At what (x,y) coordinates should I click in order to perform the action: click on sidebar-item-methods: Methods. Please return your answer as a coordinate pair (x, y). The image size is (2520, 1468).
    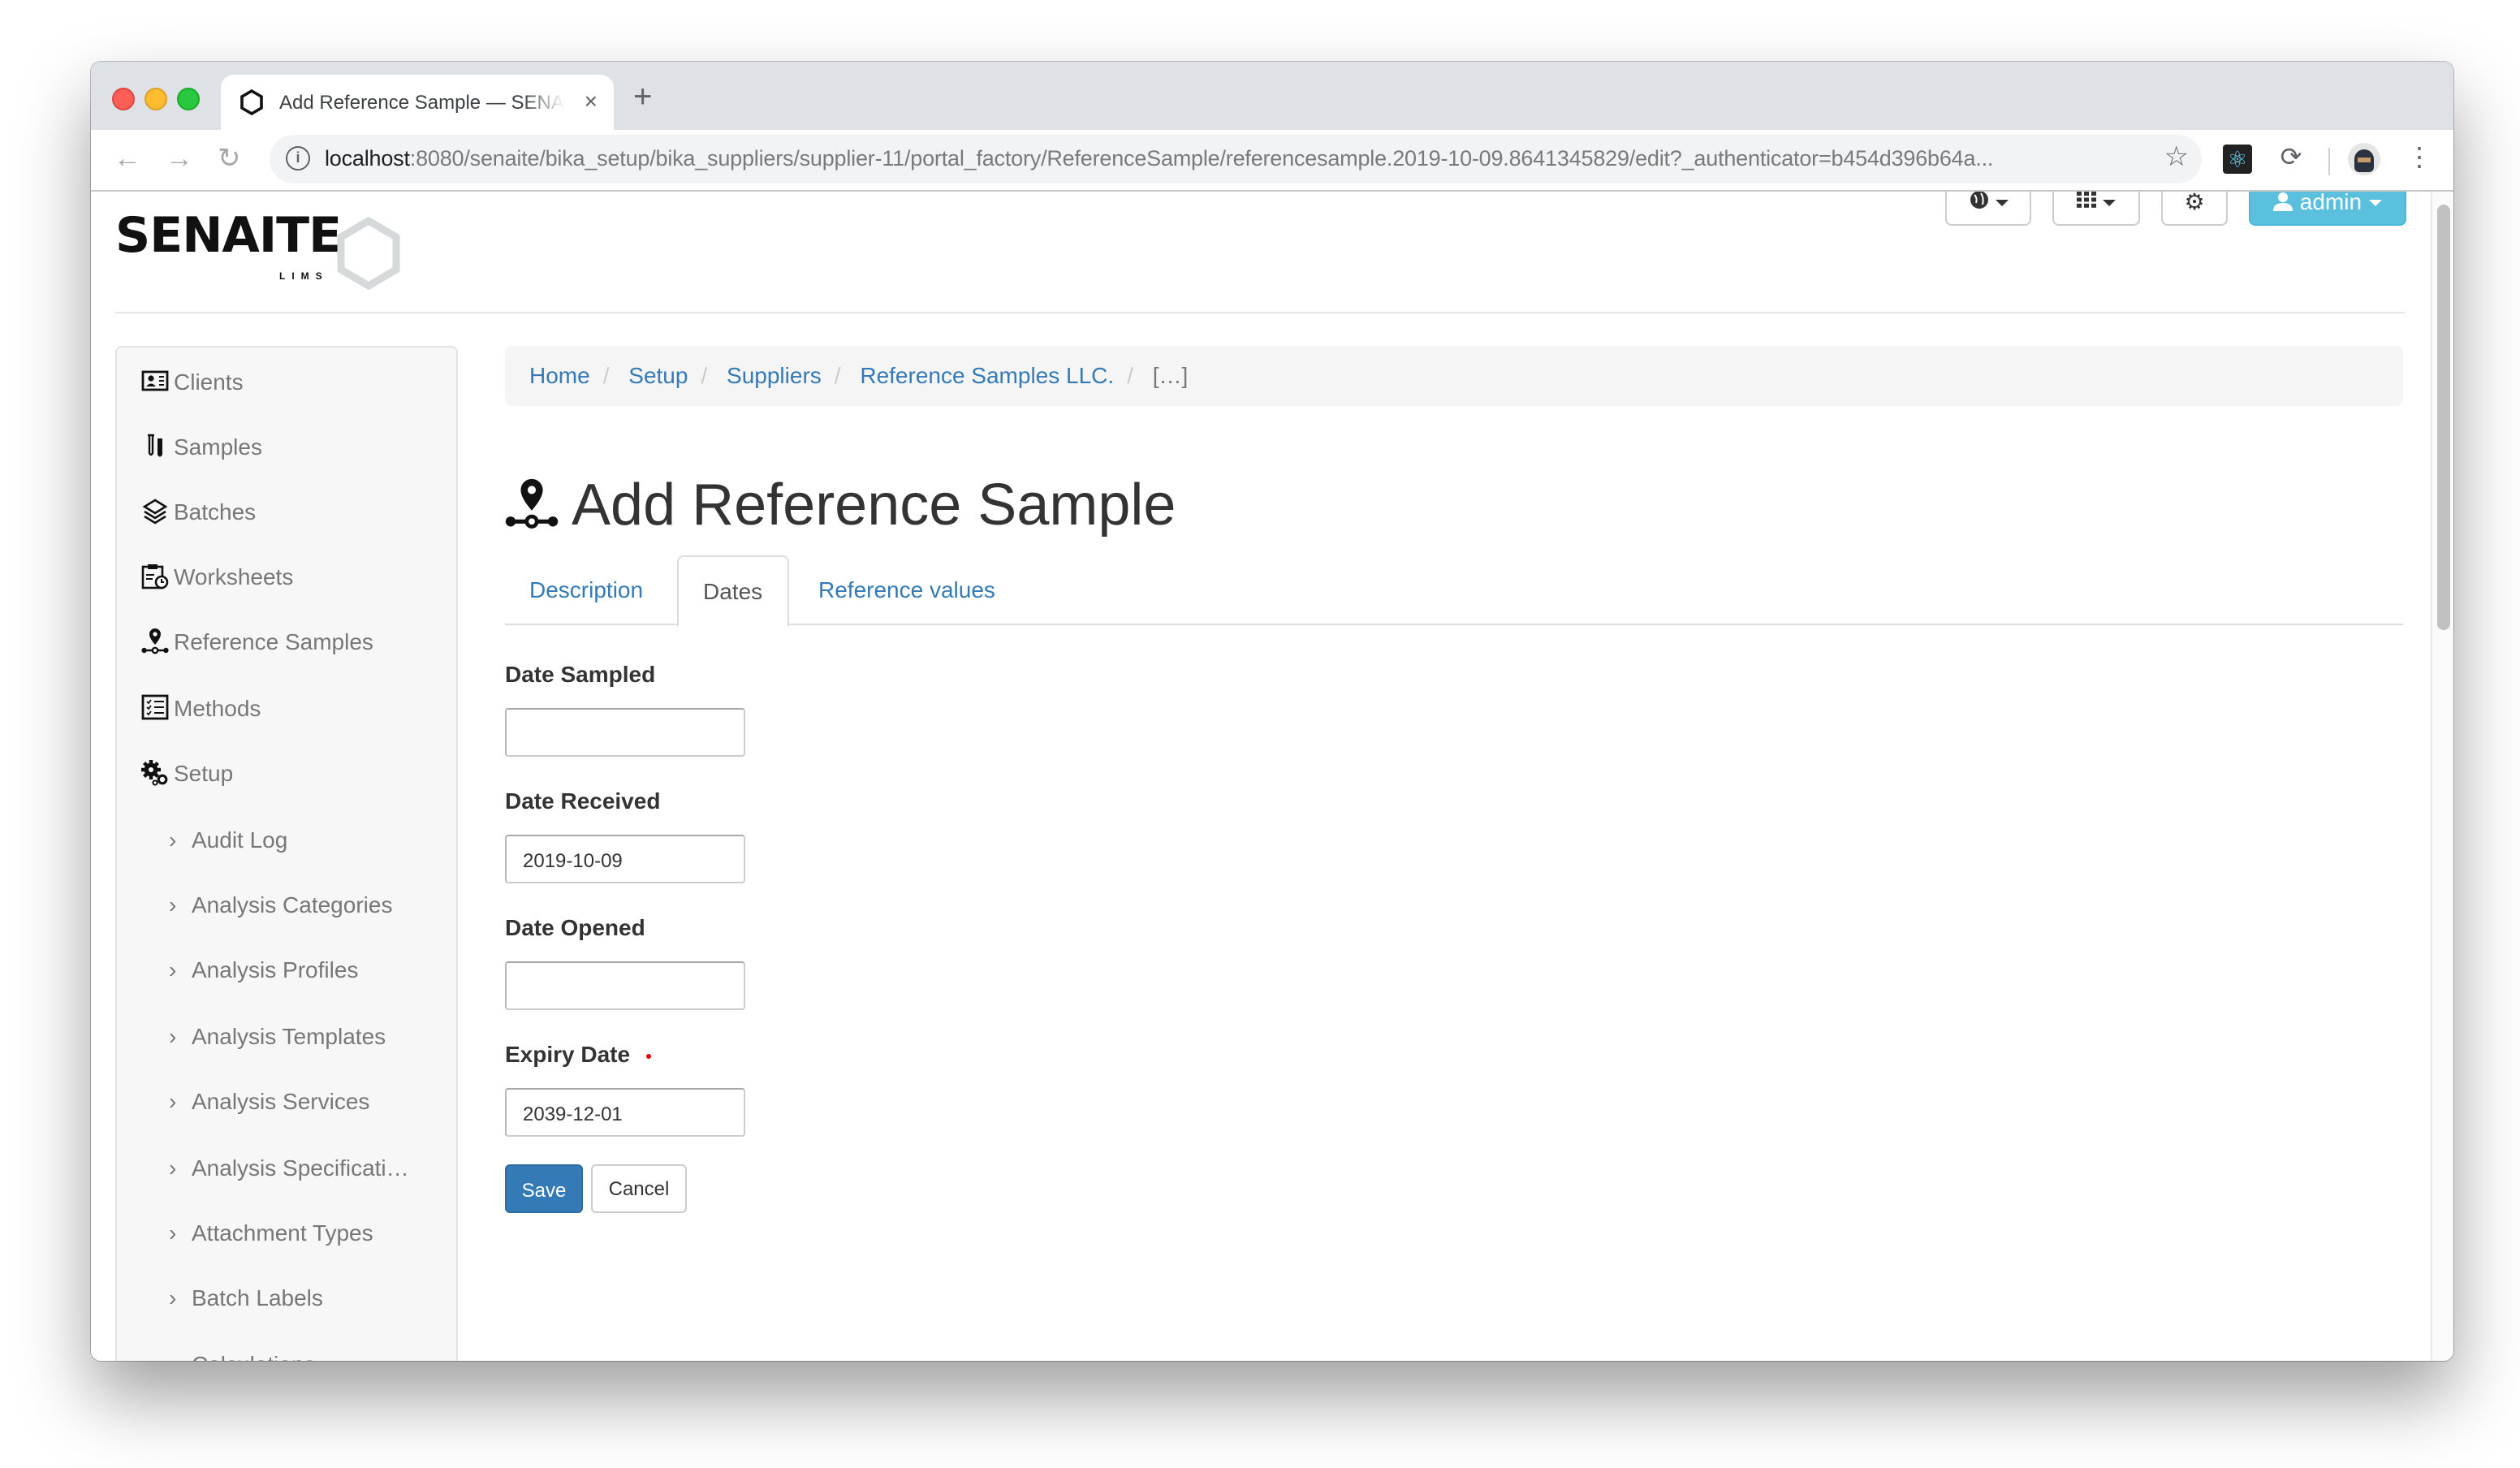
    Looking at the image, I should click on (201, 708).